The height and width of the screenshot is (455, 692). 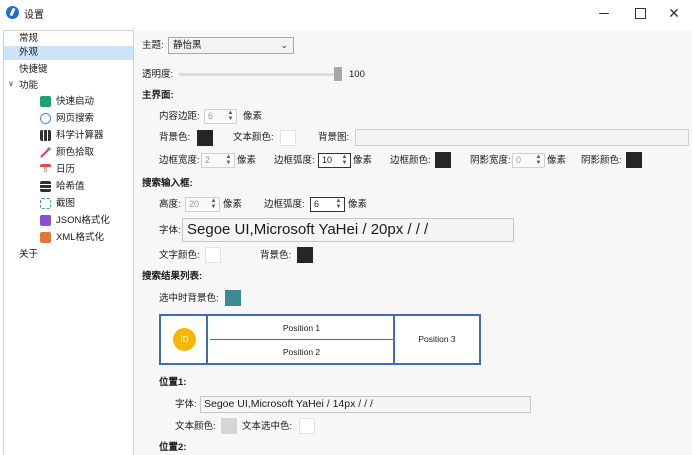 I want to click on search-bg-swatch, so click(x=305, y=255).